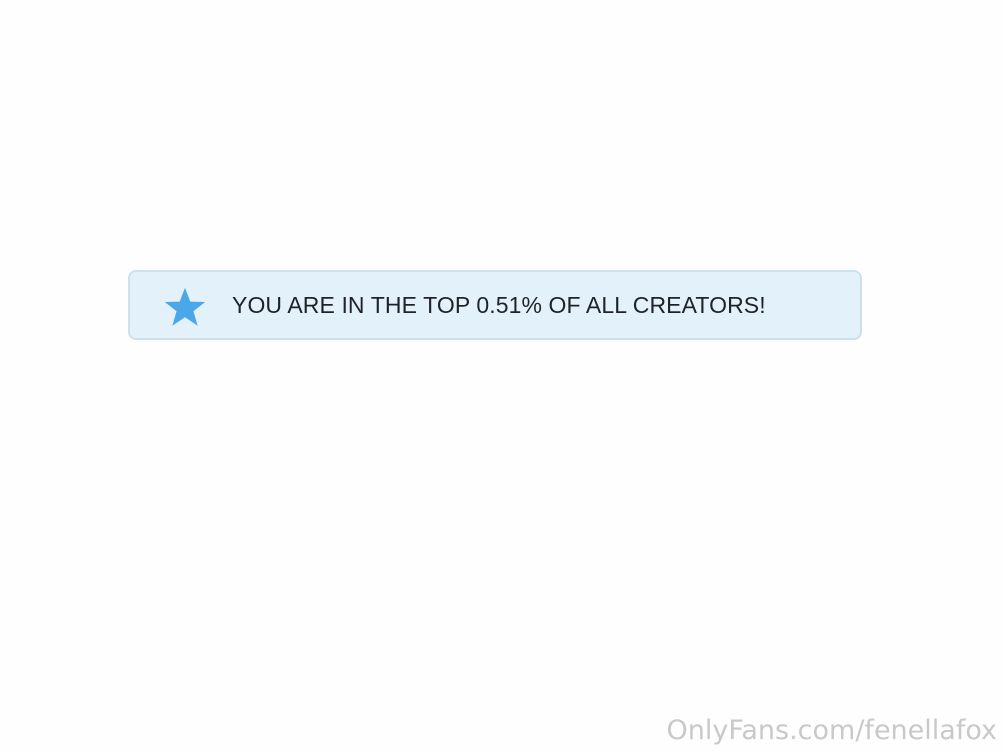 This screenshot has width=1003, height=752. I want to click on watermark: OnlyFans.com/fenellafox, so click(831, 730).